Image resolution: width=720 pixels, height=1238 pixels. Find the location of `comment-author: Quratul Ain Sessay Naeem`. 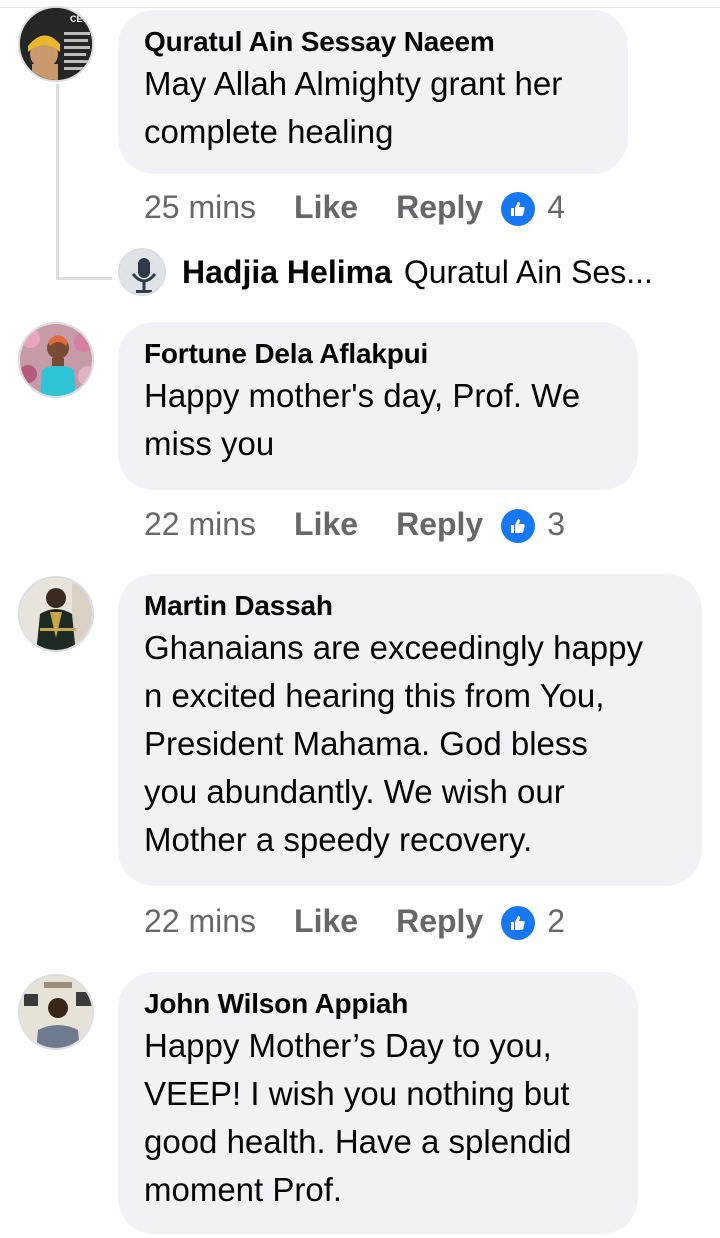

comment-author: Quratul Ain Sessay Naeem is located at coordinates (373, 42).